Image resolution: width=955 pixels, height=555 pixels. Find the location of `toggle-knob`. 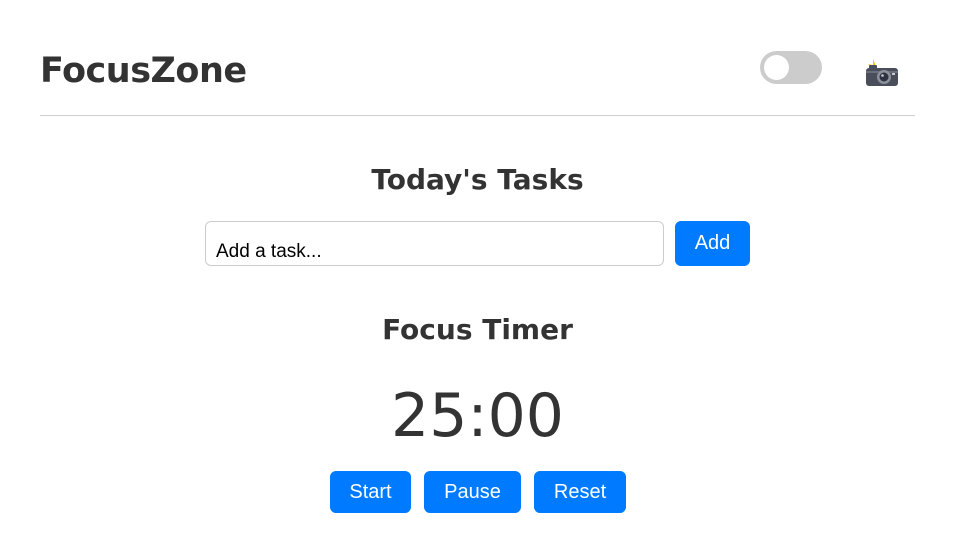

toggle-knob is located at coordinates (776, 67).